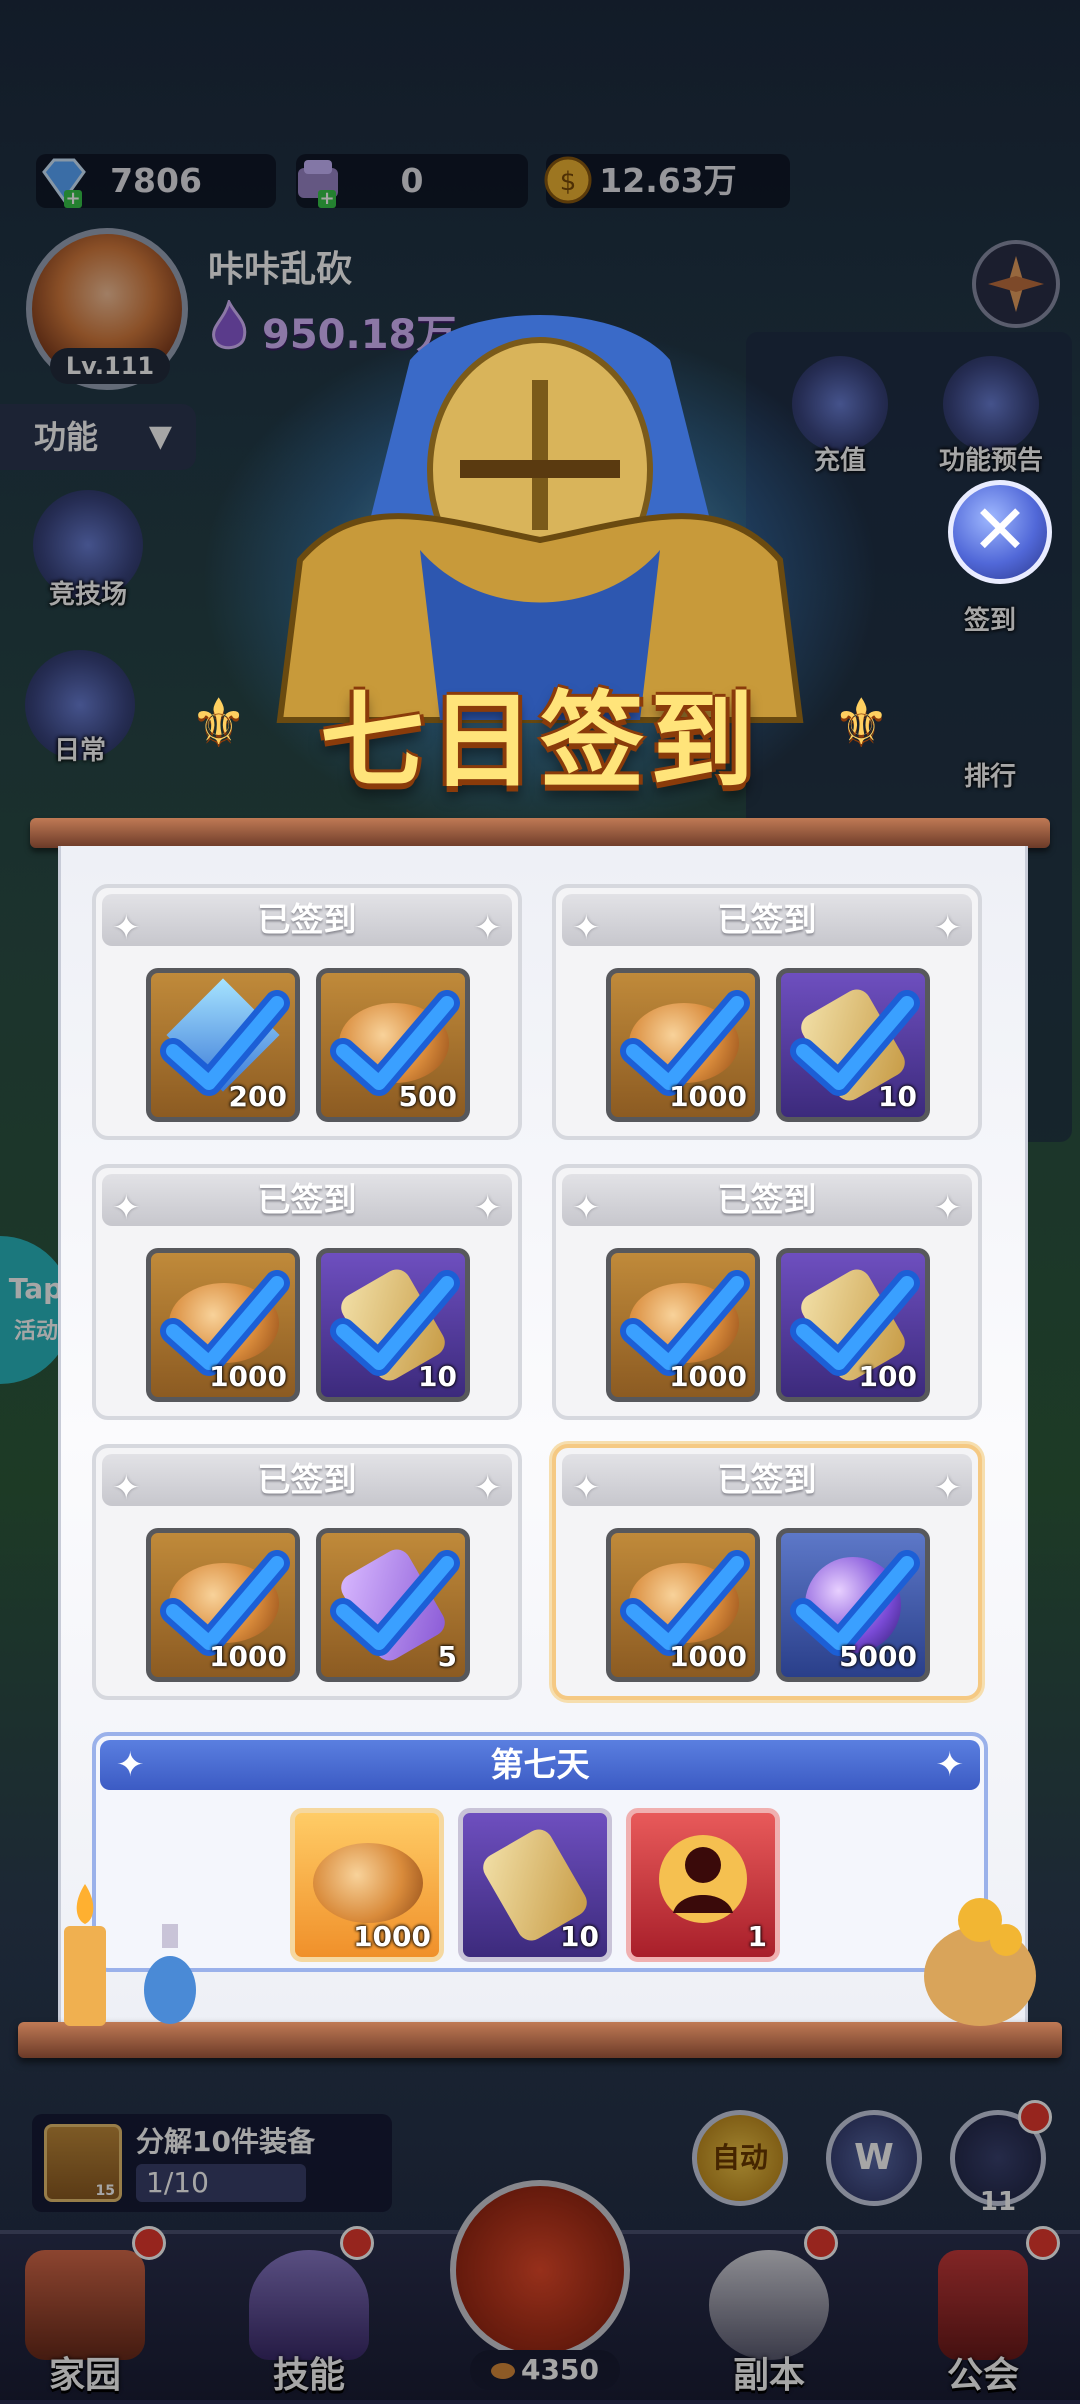 The height and width of the screenshot is (2404, 1080). What do you see at coordinates (307, 1012) in the screenshot?
I see `day-card-1: ✦ 已签到 ✦ 200 500` at bounding box center [307, 1012].